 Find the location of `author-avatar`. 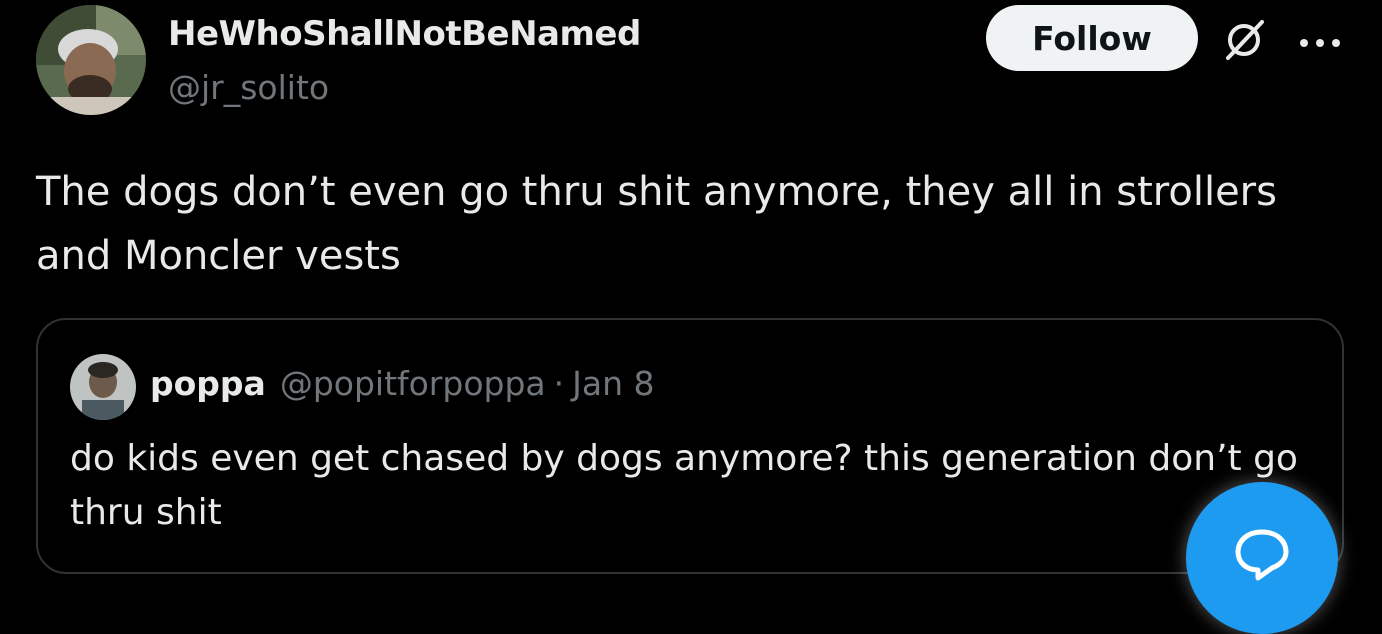

author-avatar is located at coordinates (91, 60).